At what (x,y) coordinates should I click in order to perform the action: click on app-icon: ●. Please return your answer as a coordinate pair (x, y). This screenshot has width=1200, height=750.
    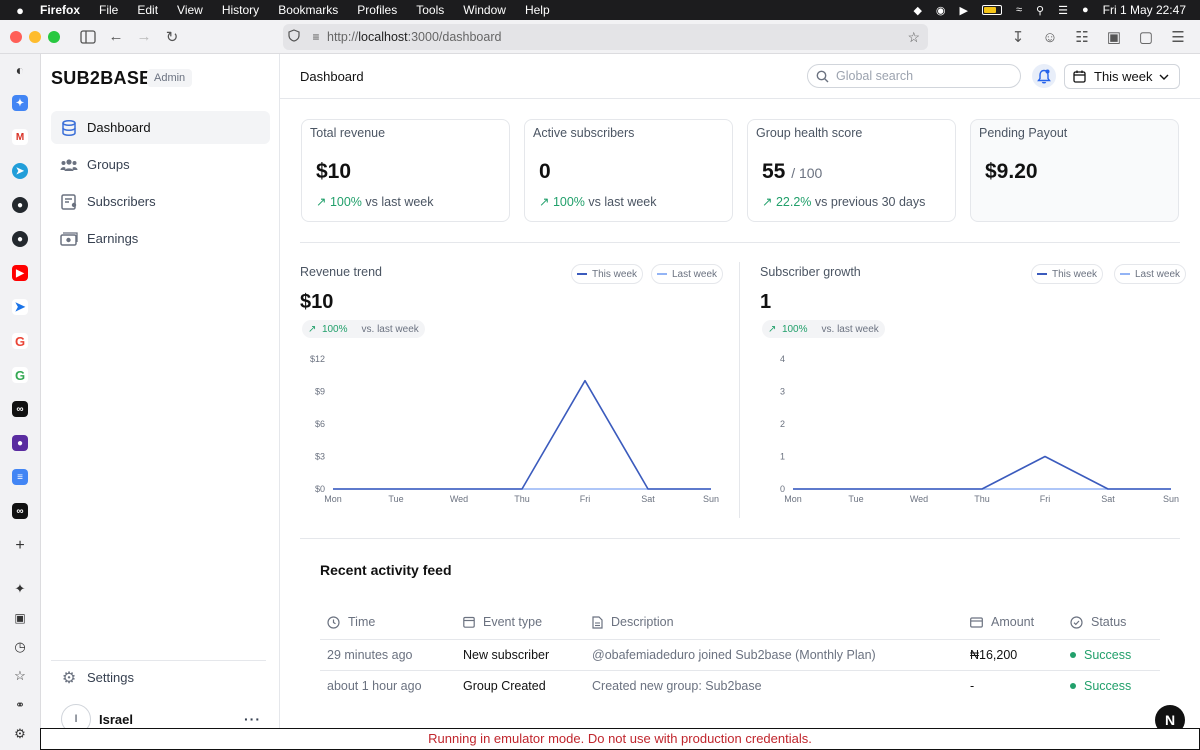
    Looking at the image, I should click on (20, 443).